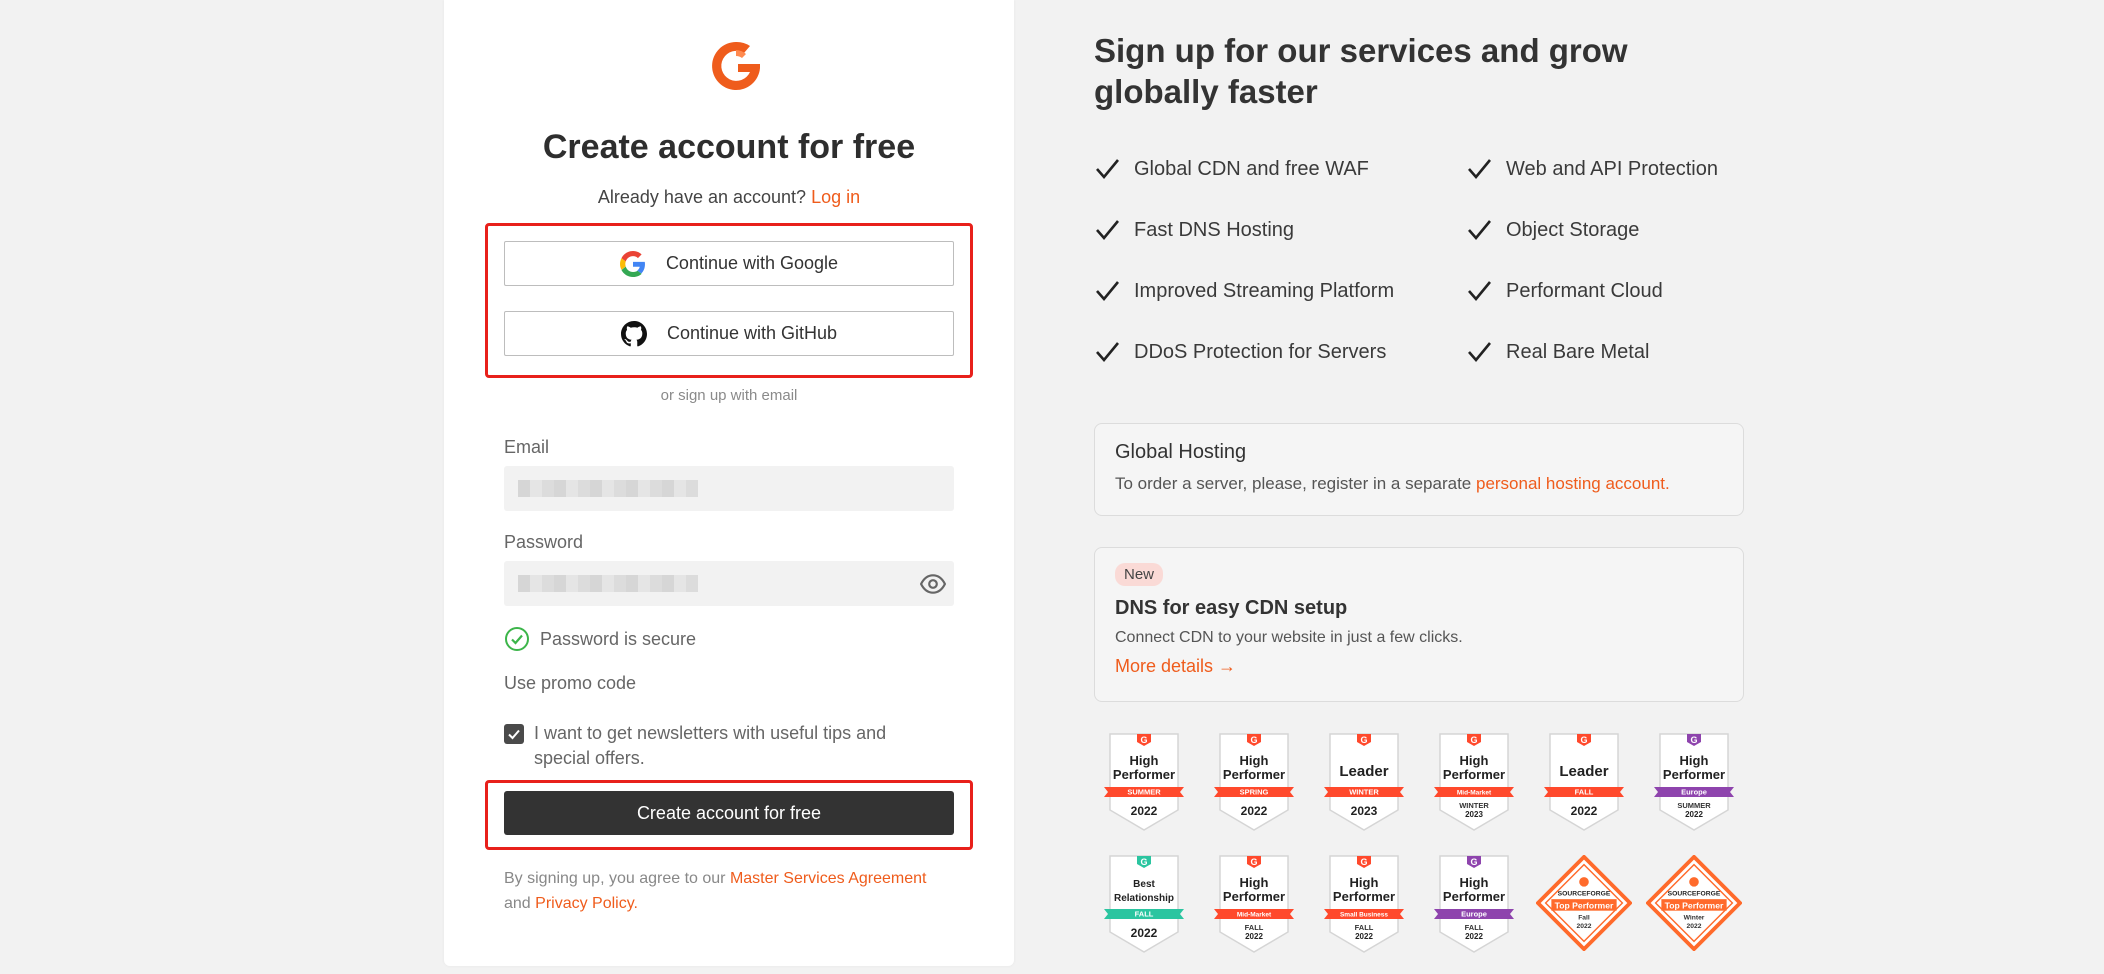 Image resolution: width=2104 pixels, height=974 pixels. I want to click on svg-text: Small Business, so click(1364, 915).